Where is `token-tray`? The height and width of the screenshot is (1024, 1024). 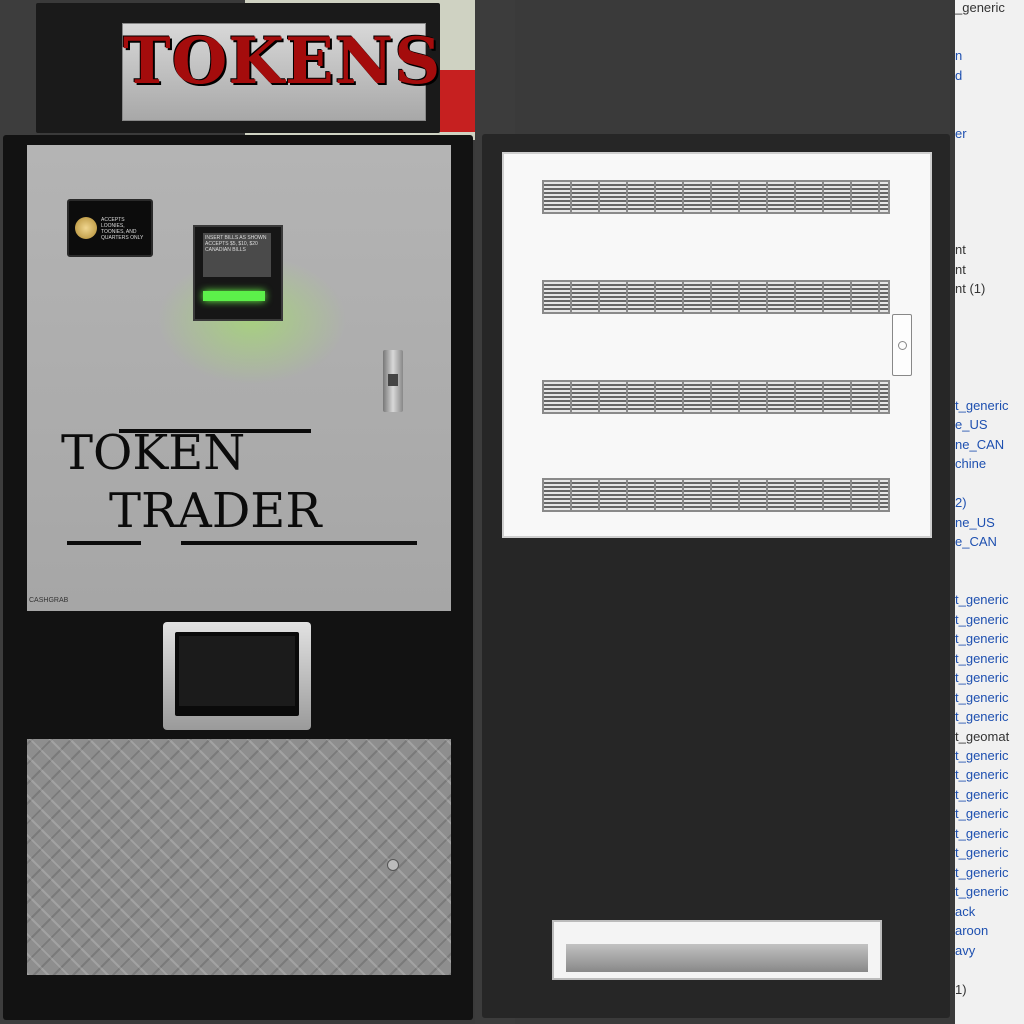 token-tray is located at coordinates (237, 676).